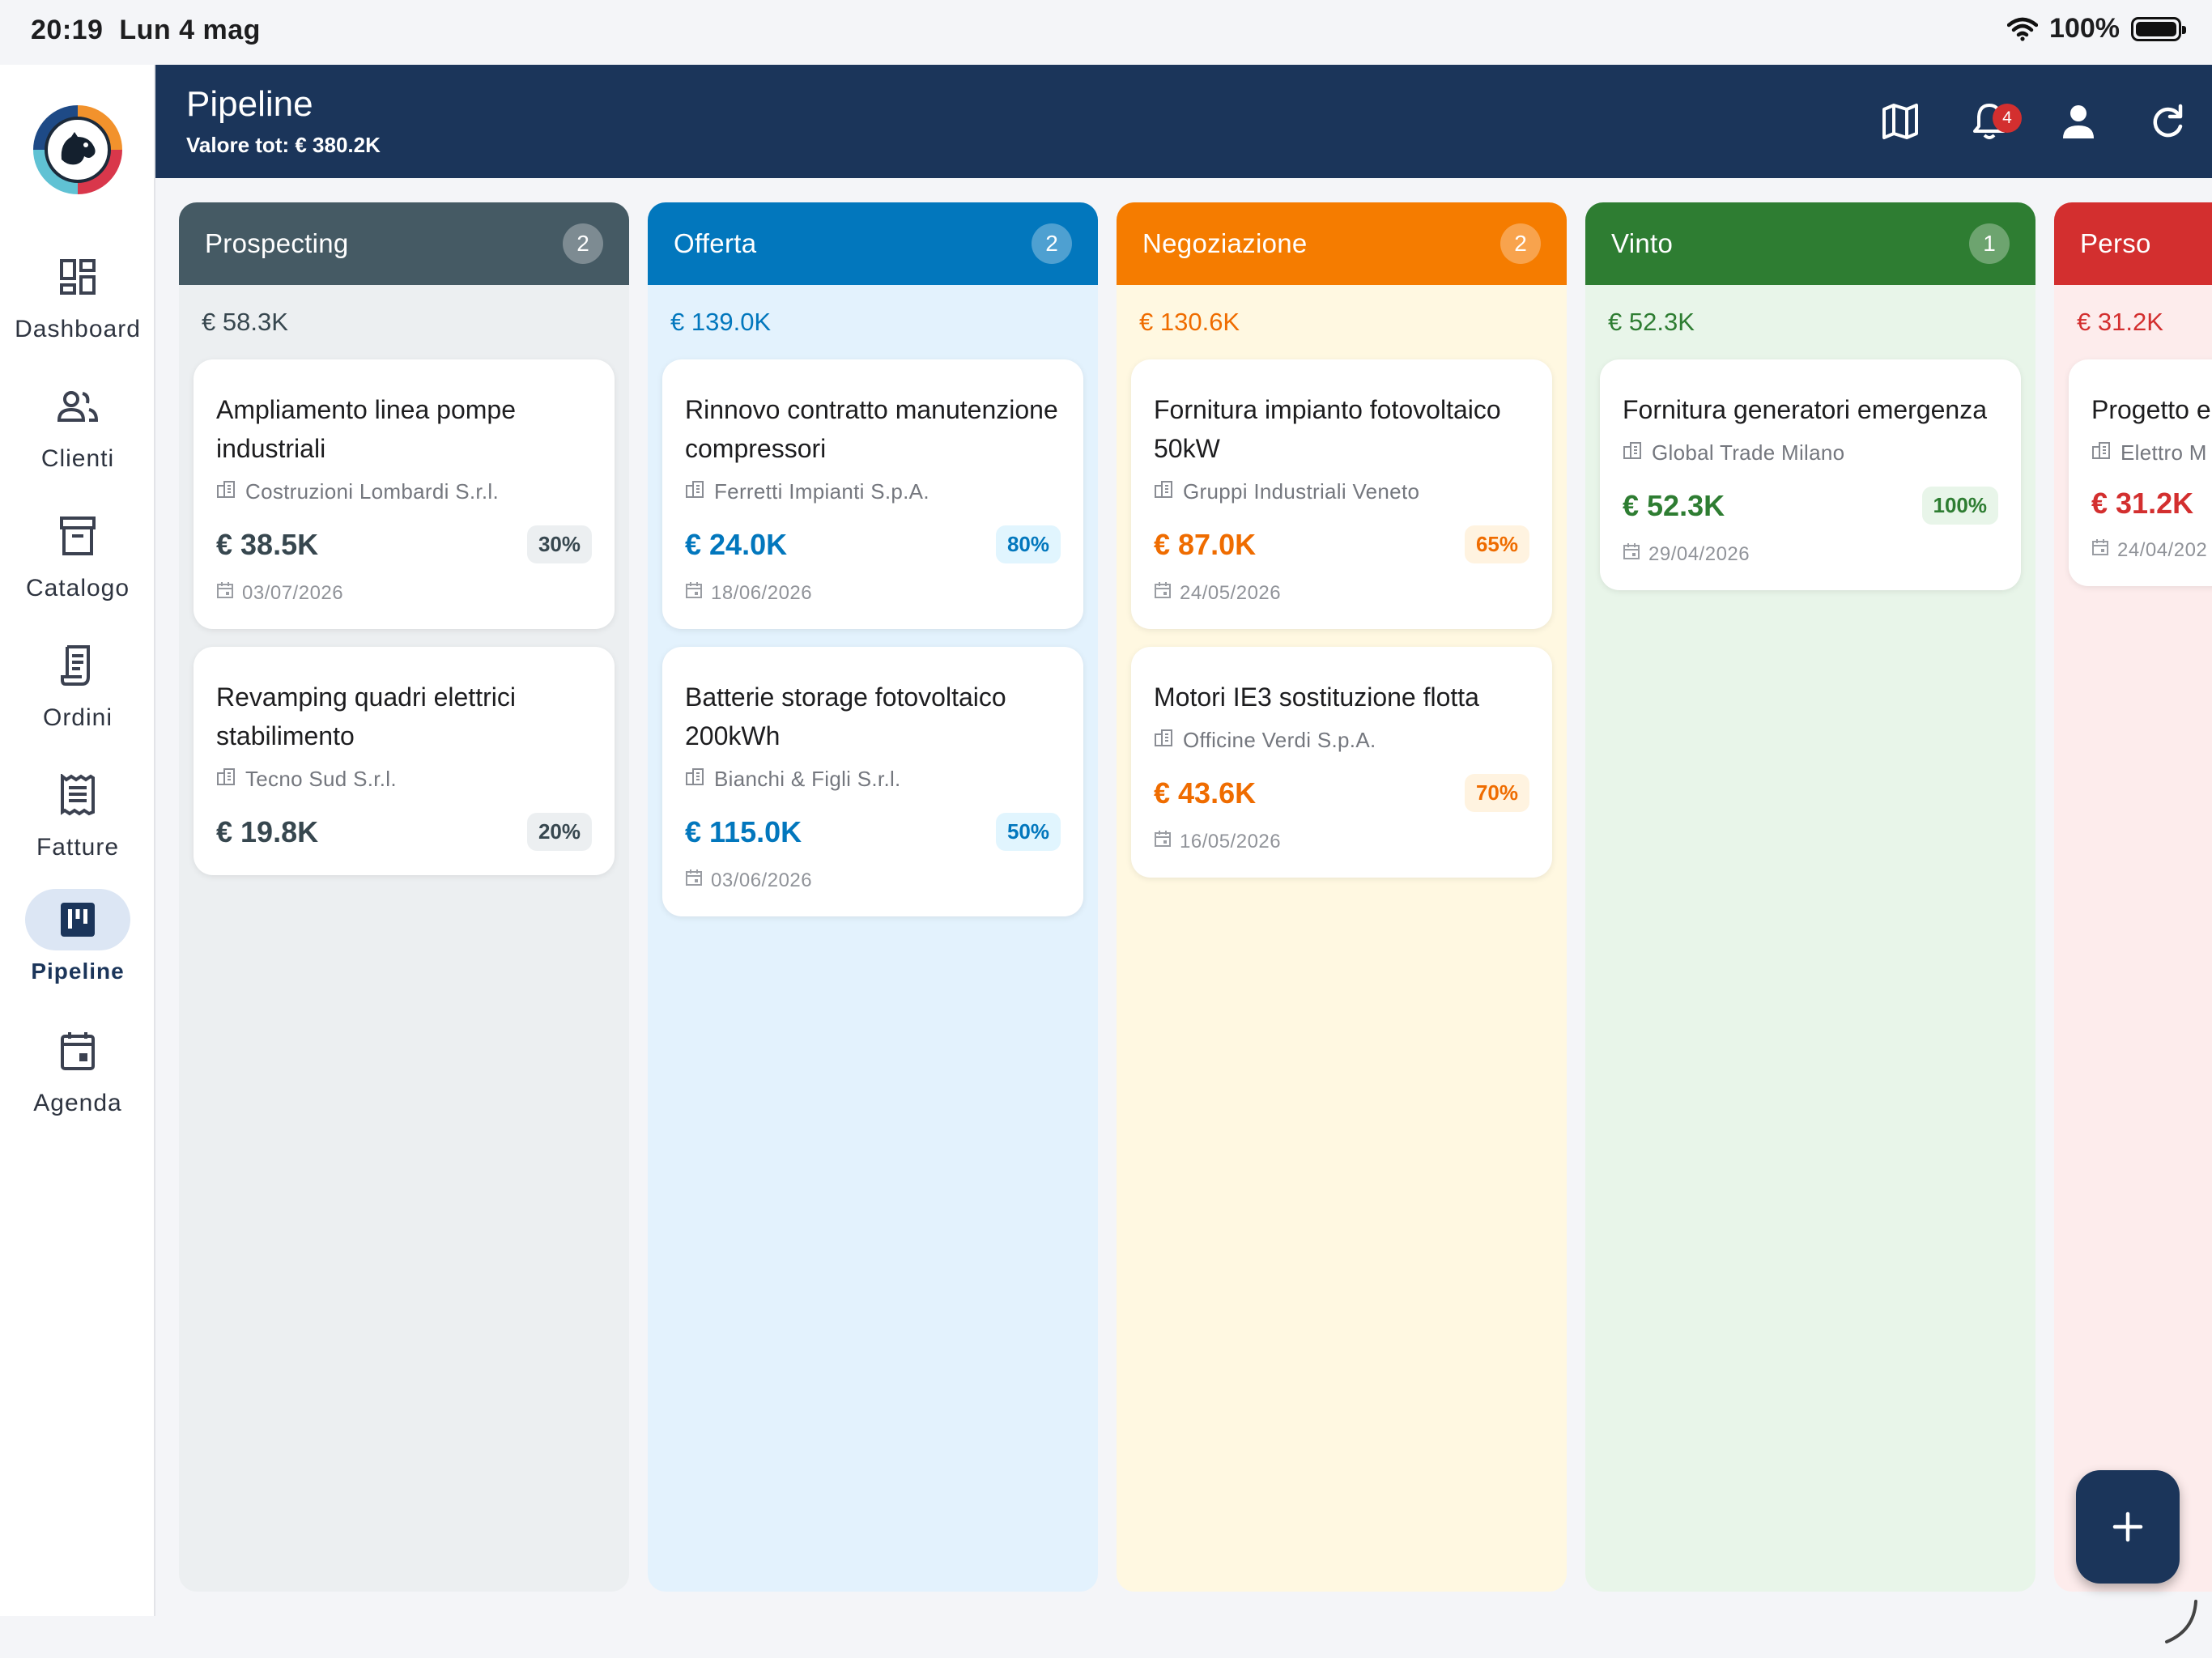 This screenshot has height=1658, width=2212. Describe the element at coordinates (1205, 544) in the screenshot. I see `card-value: € 87.0K` at that location.